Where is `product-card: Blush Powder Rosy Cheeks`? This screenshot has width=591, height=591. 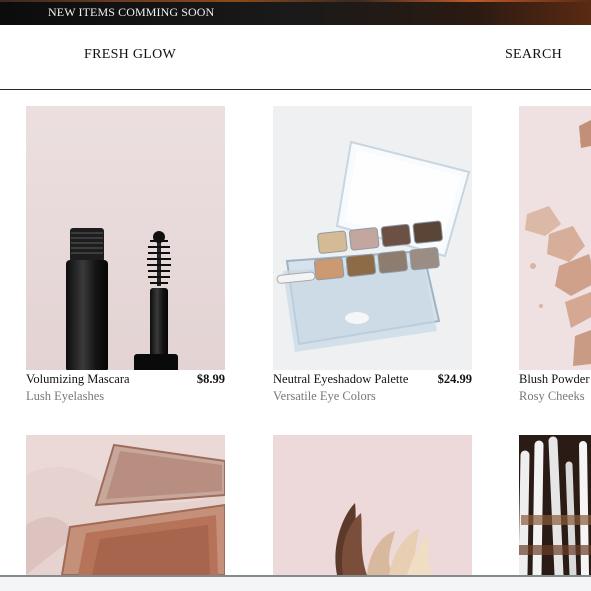 product-card: Blush Powder Rosy Cheeks is located at coordinates (555, 256).